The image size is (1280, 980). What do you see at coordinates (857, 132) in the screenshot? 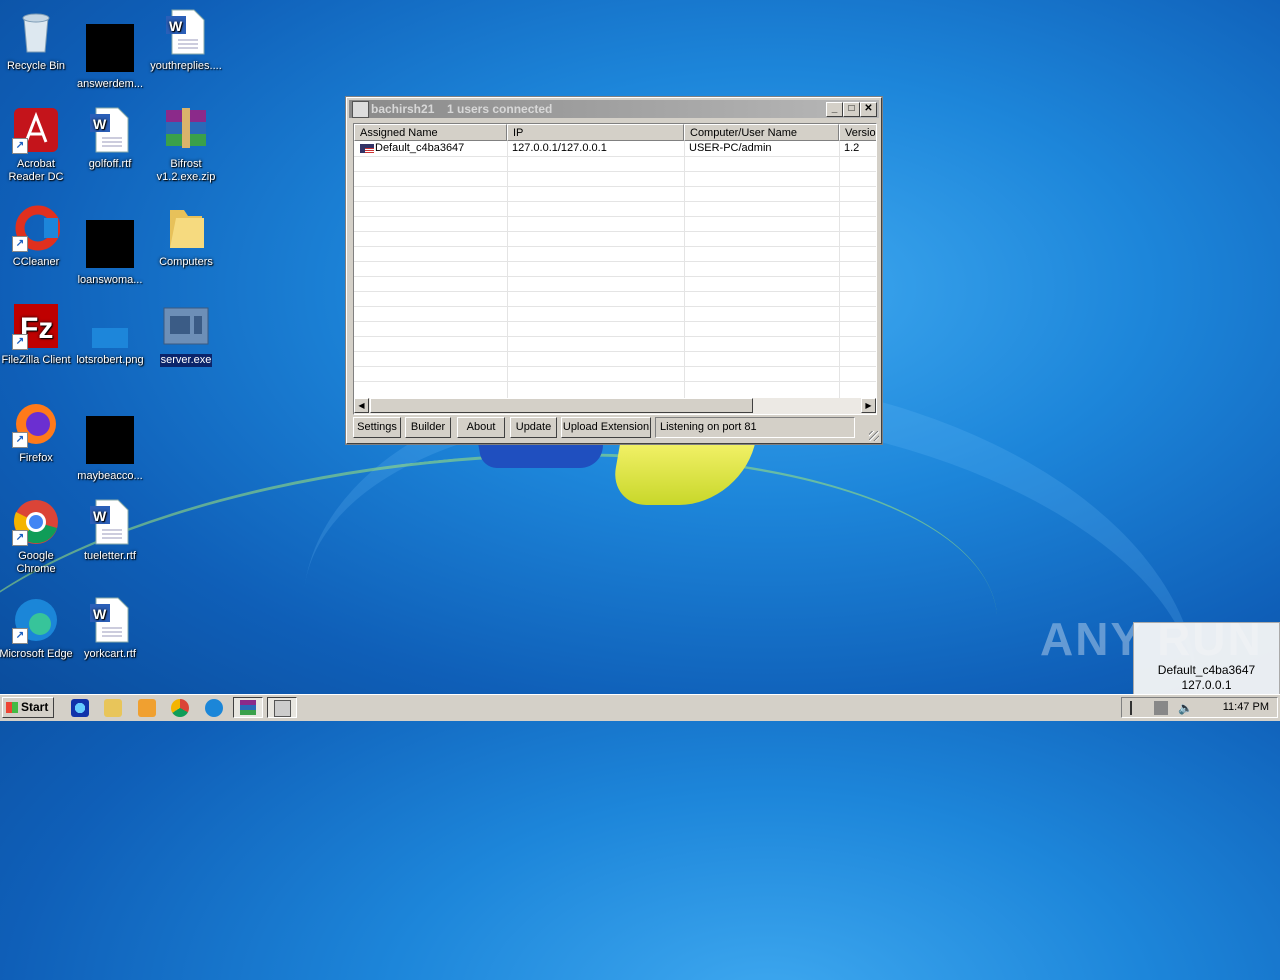
I see `column-header-version: Versio` at bounding box center [857, 132].